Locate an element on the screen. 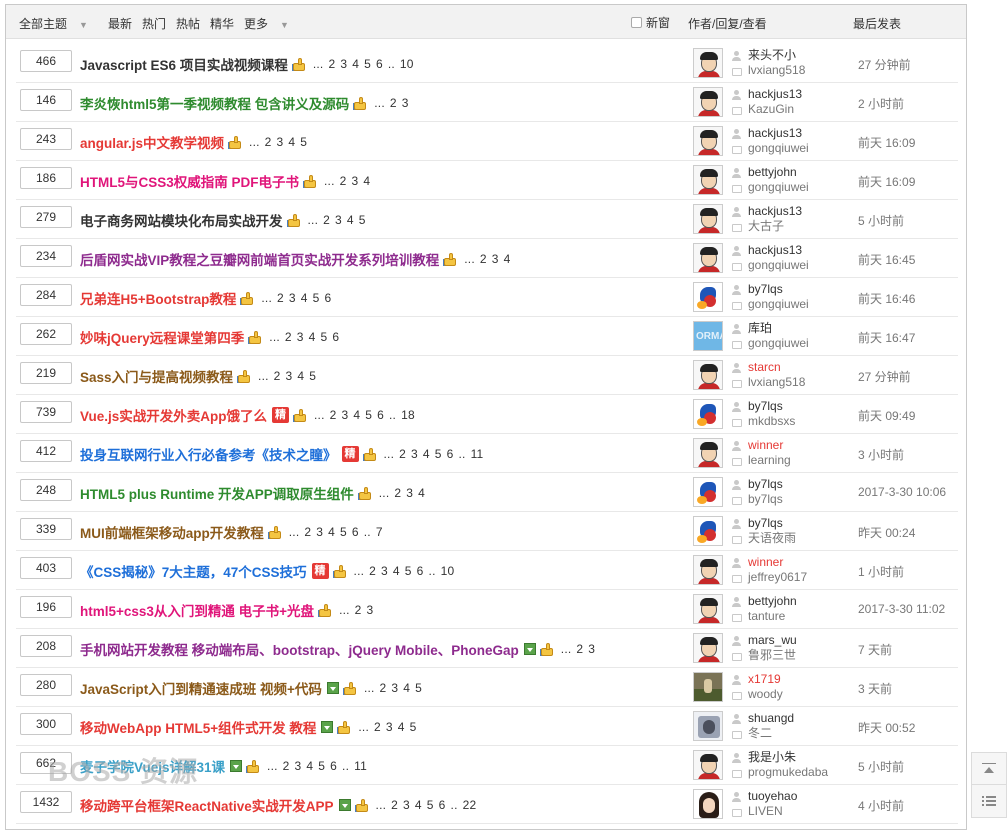 Image resolution: width=1007 pixels, height=835 pixels. filter-hotpost: 热帖 is located at coordinates (188, 23).